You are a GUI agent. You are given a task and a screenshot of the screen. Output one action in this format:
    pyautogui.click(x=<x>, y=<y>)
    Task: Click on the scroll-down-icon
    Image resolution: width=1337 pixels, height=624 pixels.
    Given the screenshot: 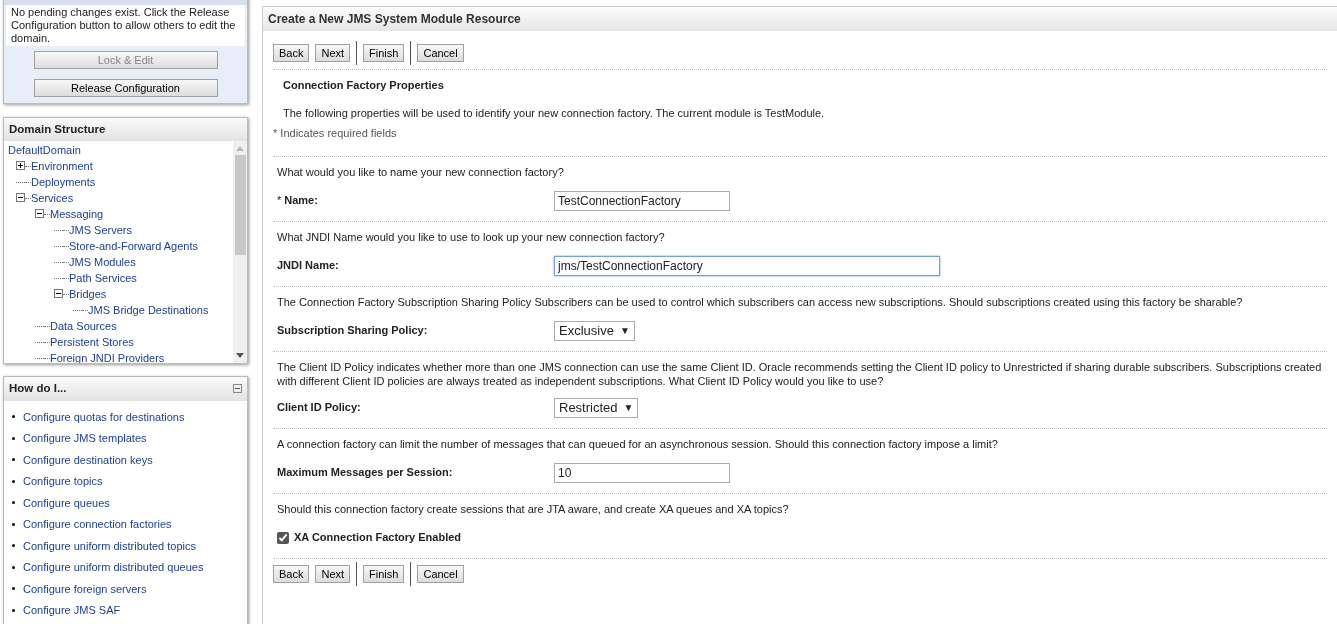 What is the action you would take?
    pyautogui.click(x=240, y=356)
    